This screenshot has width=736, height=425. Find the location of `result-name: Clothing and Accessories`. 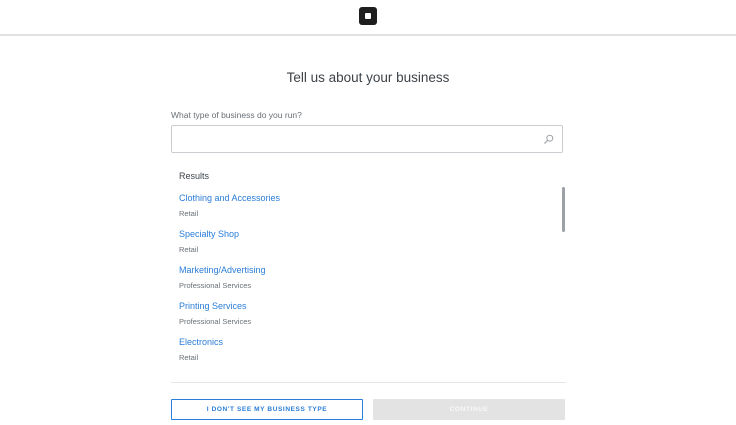

result-name: Clothing and Accessories is located at coordinates (229, 198).